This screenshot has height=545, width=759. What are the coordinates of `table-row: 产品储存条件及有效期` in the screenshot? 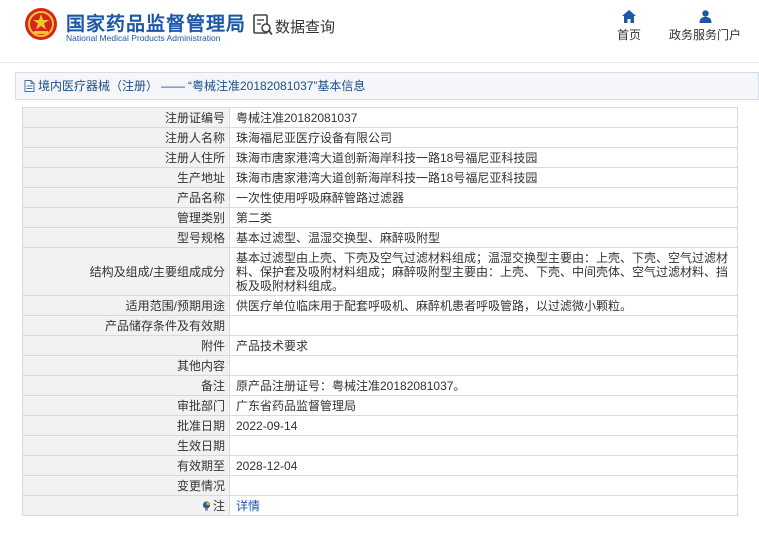 It's located at (380, 325).